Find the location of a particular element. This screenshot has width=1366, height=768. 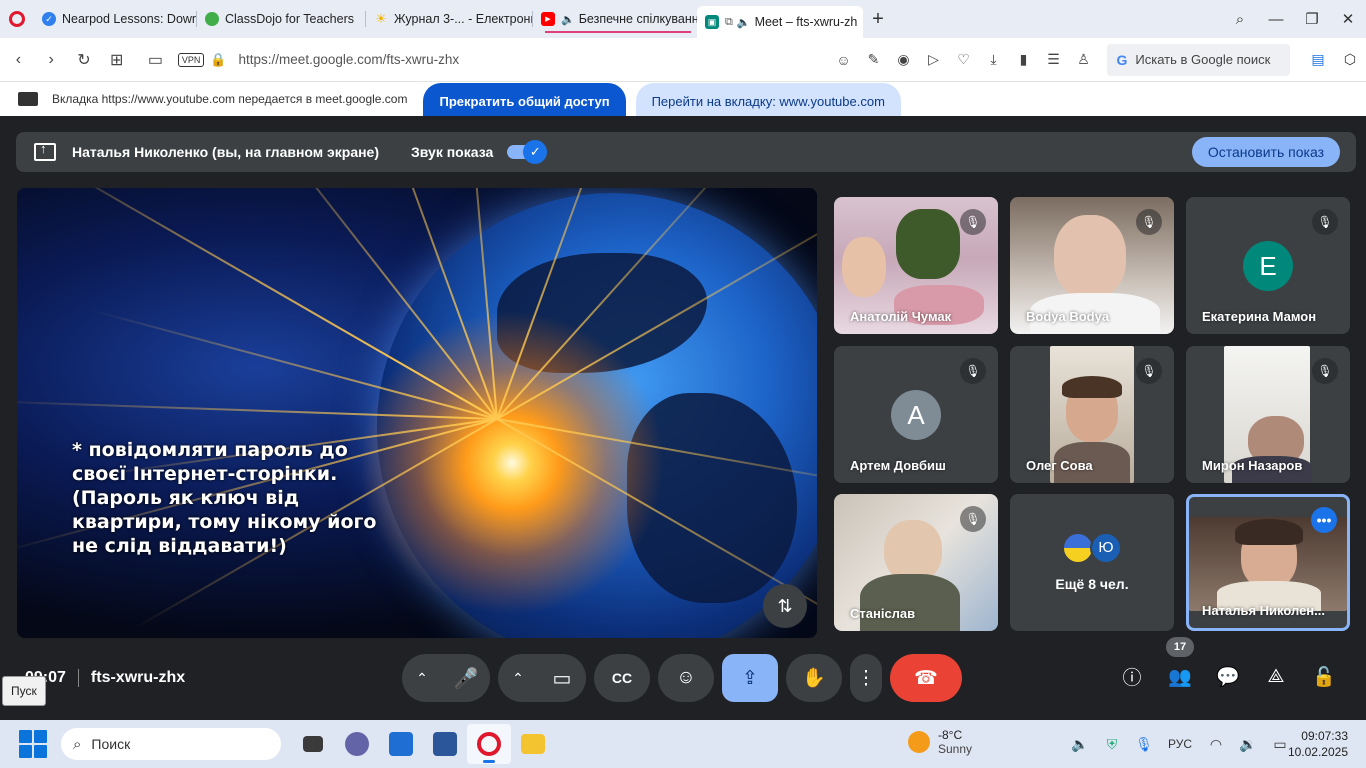

avatar: A is located at coordinates (916, 415).